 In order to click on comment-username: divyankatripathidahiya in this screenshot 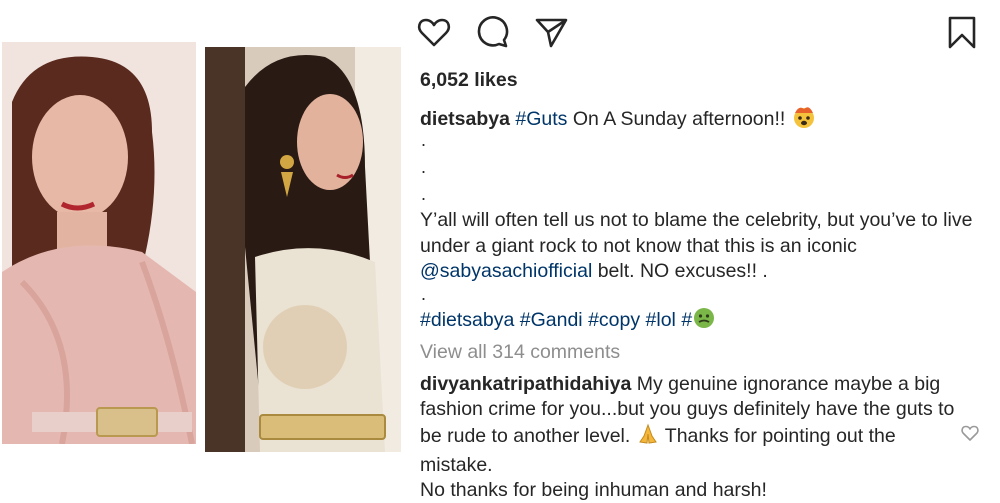, I will do `click(525, 384)`.